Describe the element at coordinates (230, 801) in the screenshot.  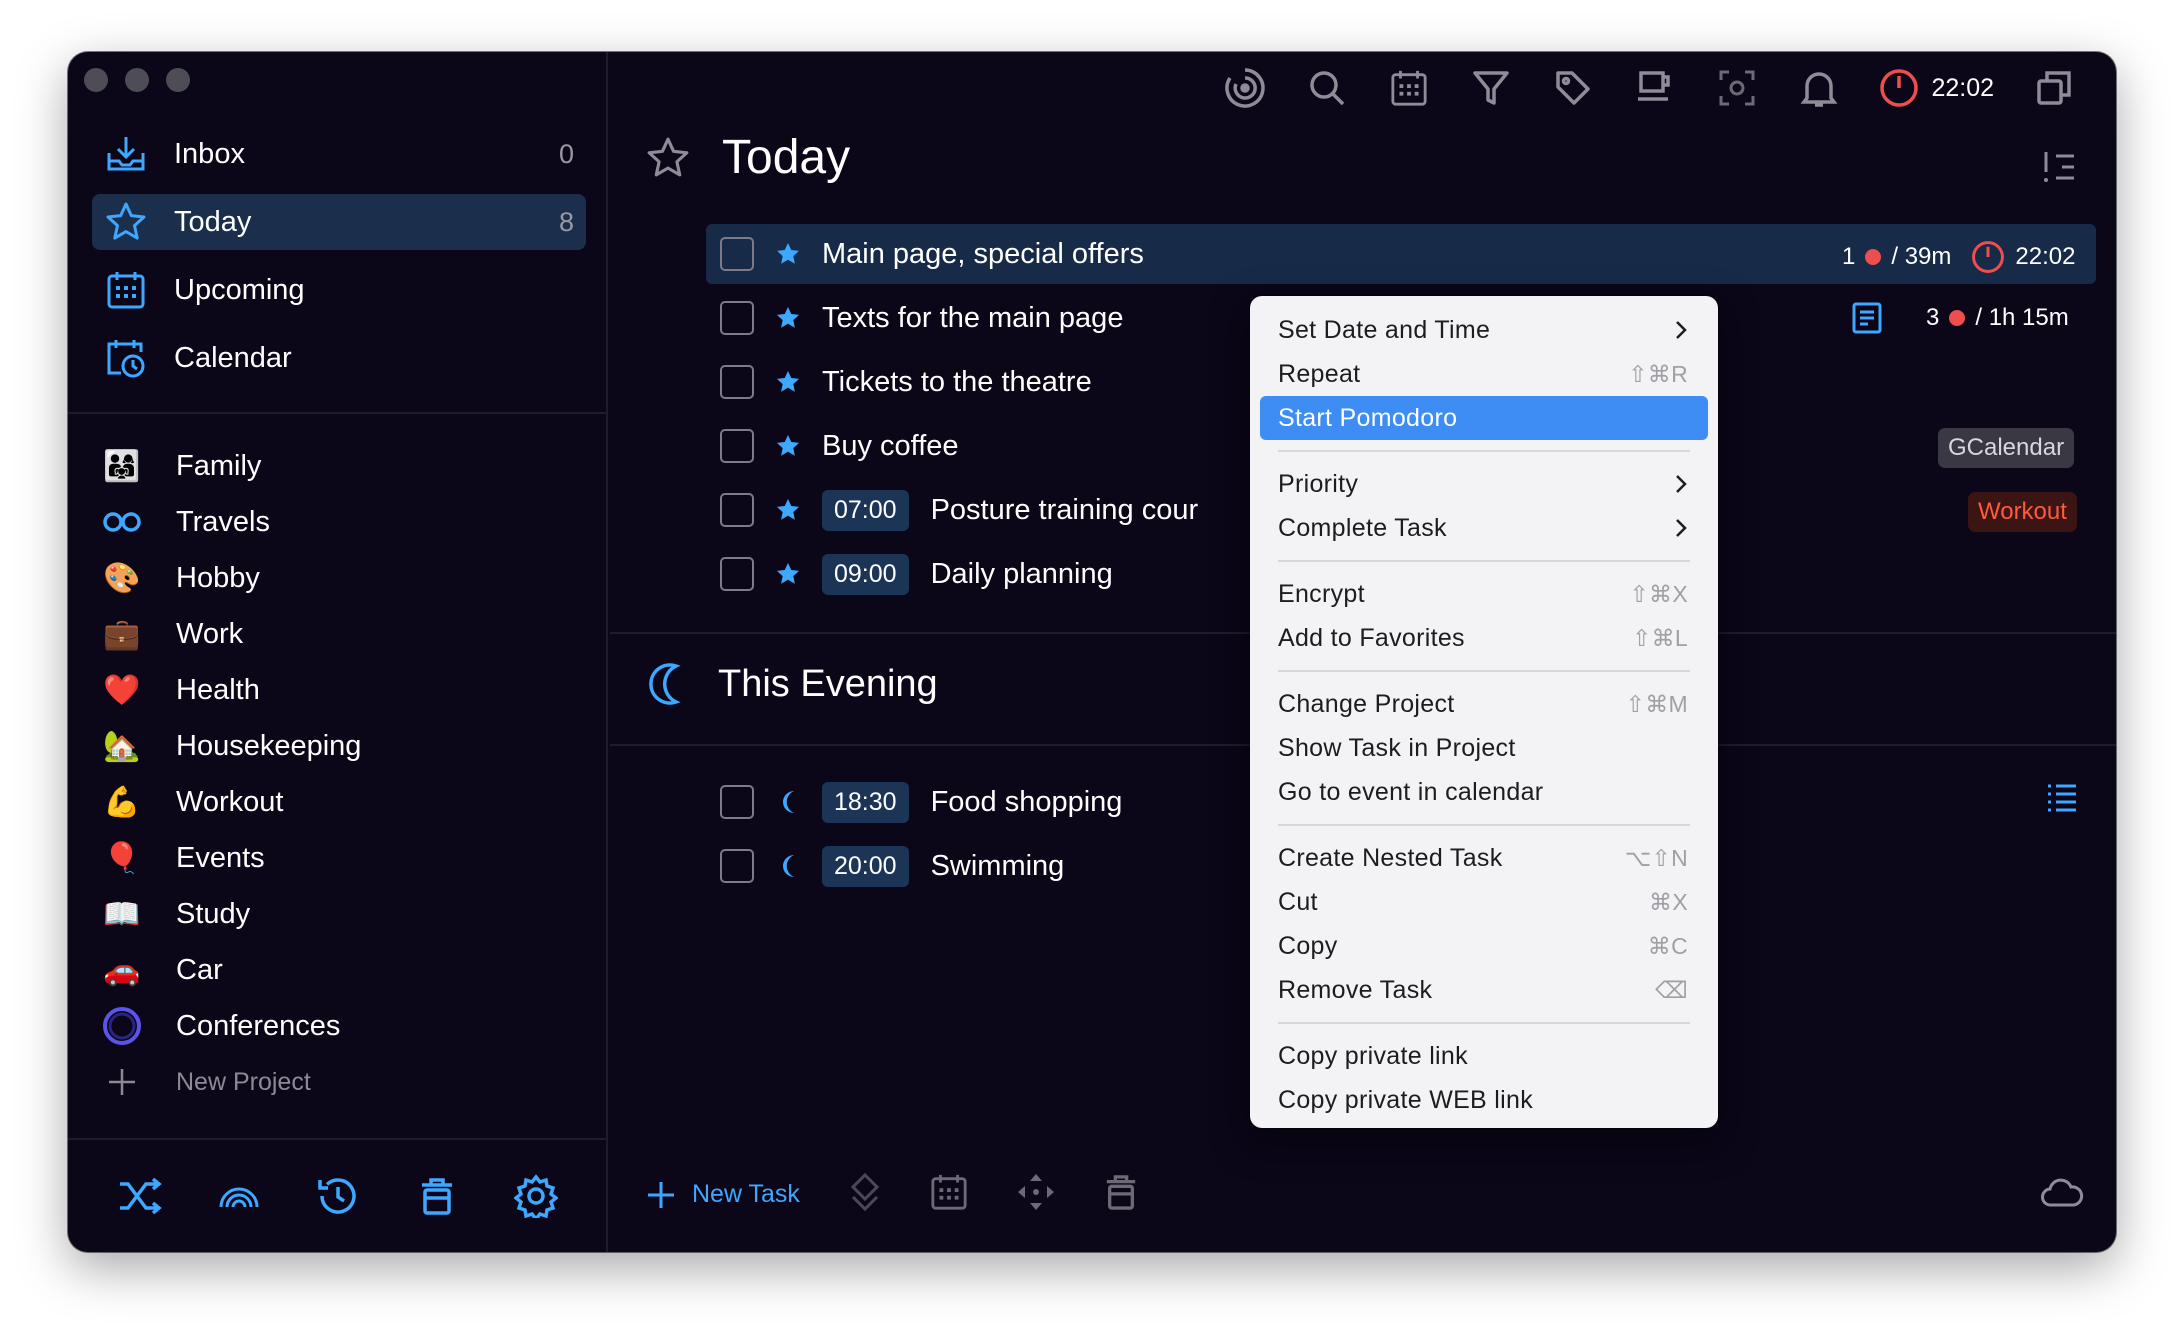
I see `project-label: Workout` at that location.